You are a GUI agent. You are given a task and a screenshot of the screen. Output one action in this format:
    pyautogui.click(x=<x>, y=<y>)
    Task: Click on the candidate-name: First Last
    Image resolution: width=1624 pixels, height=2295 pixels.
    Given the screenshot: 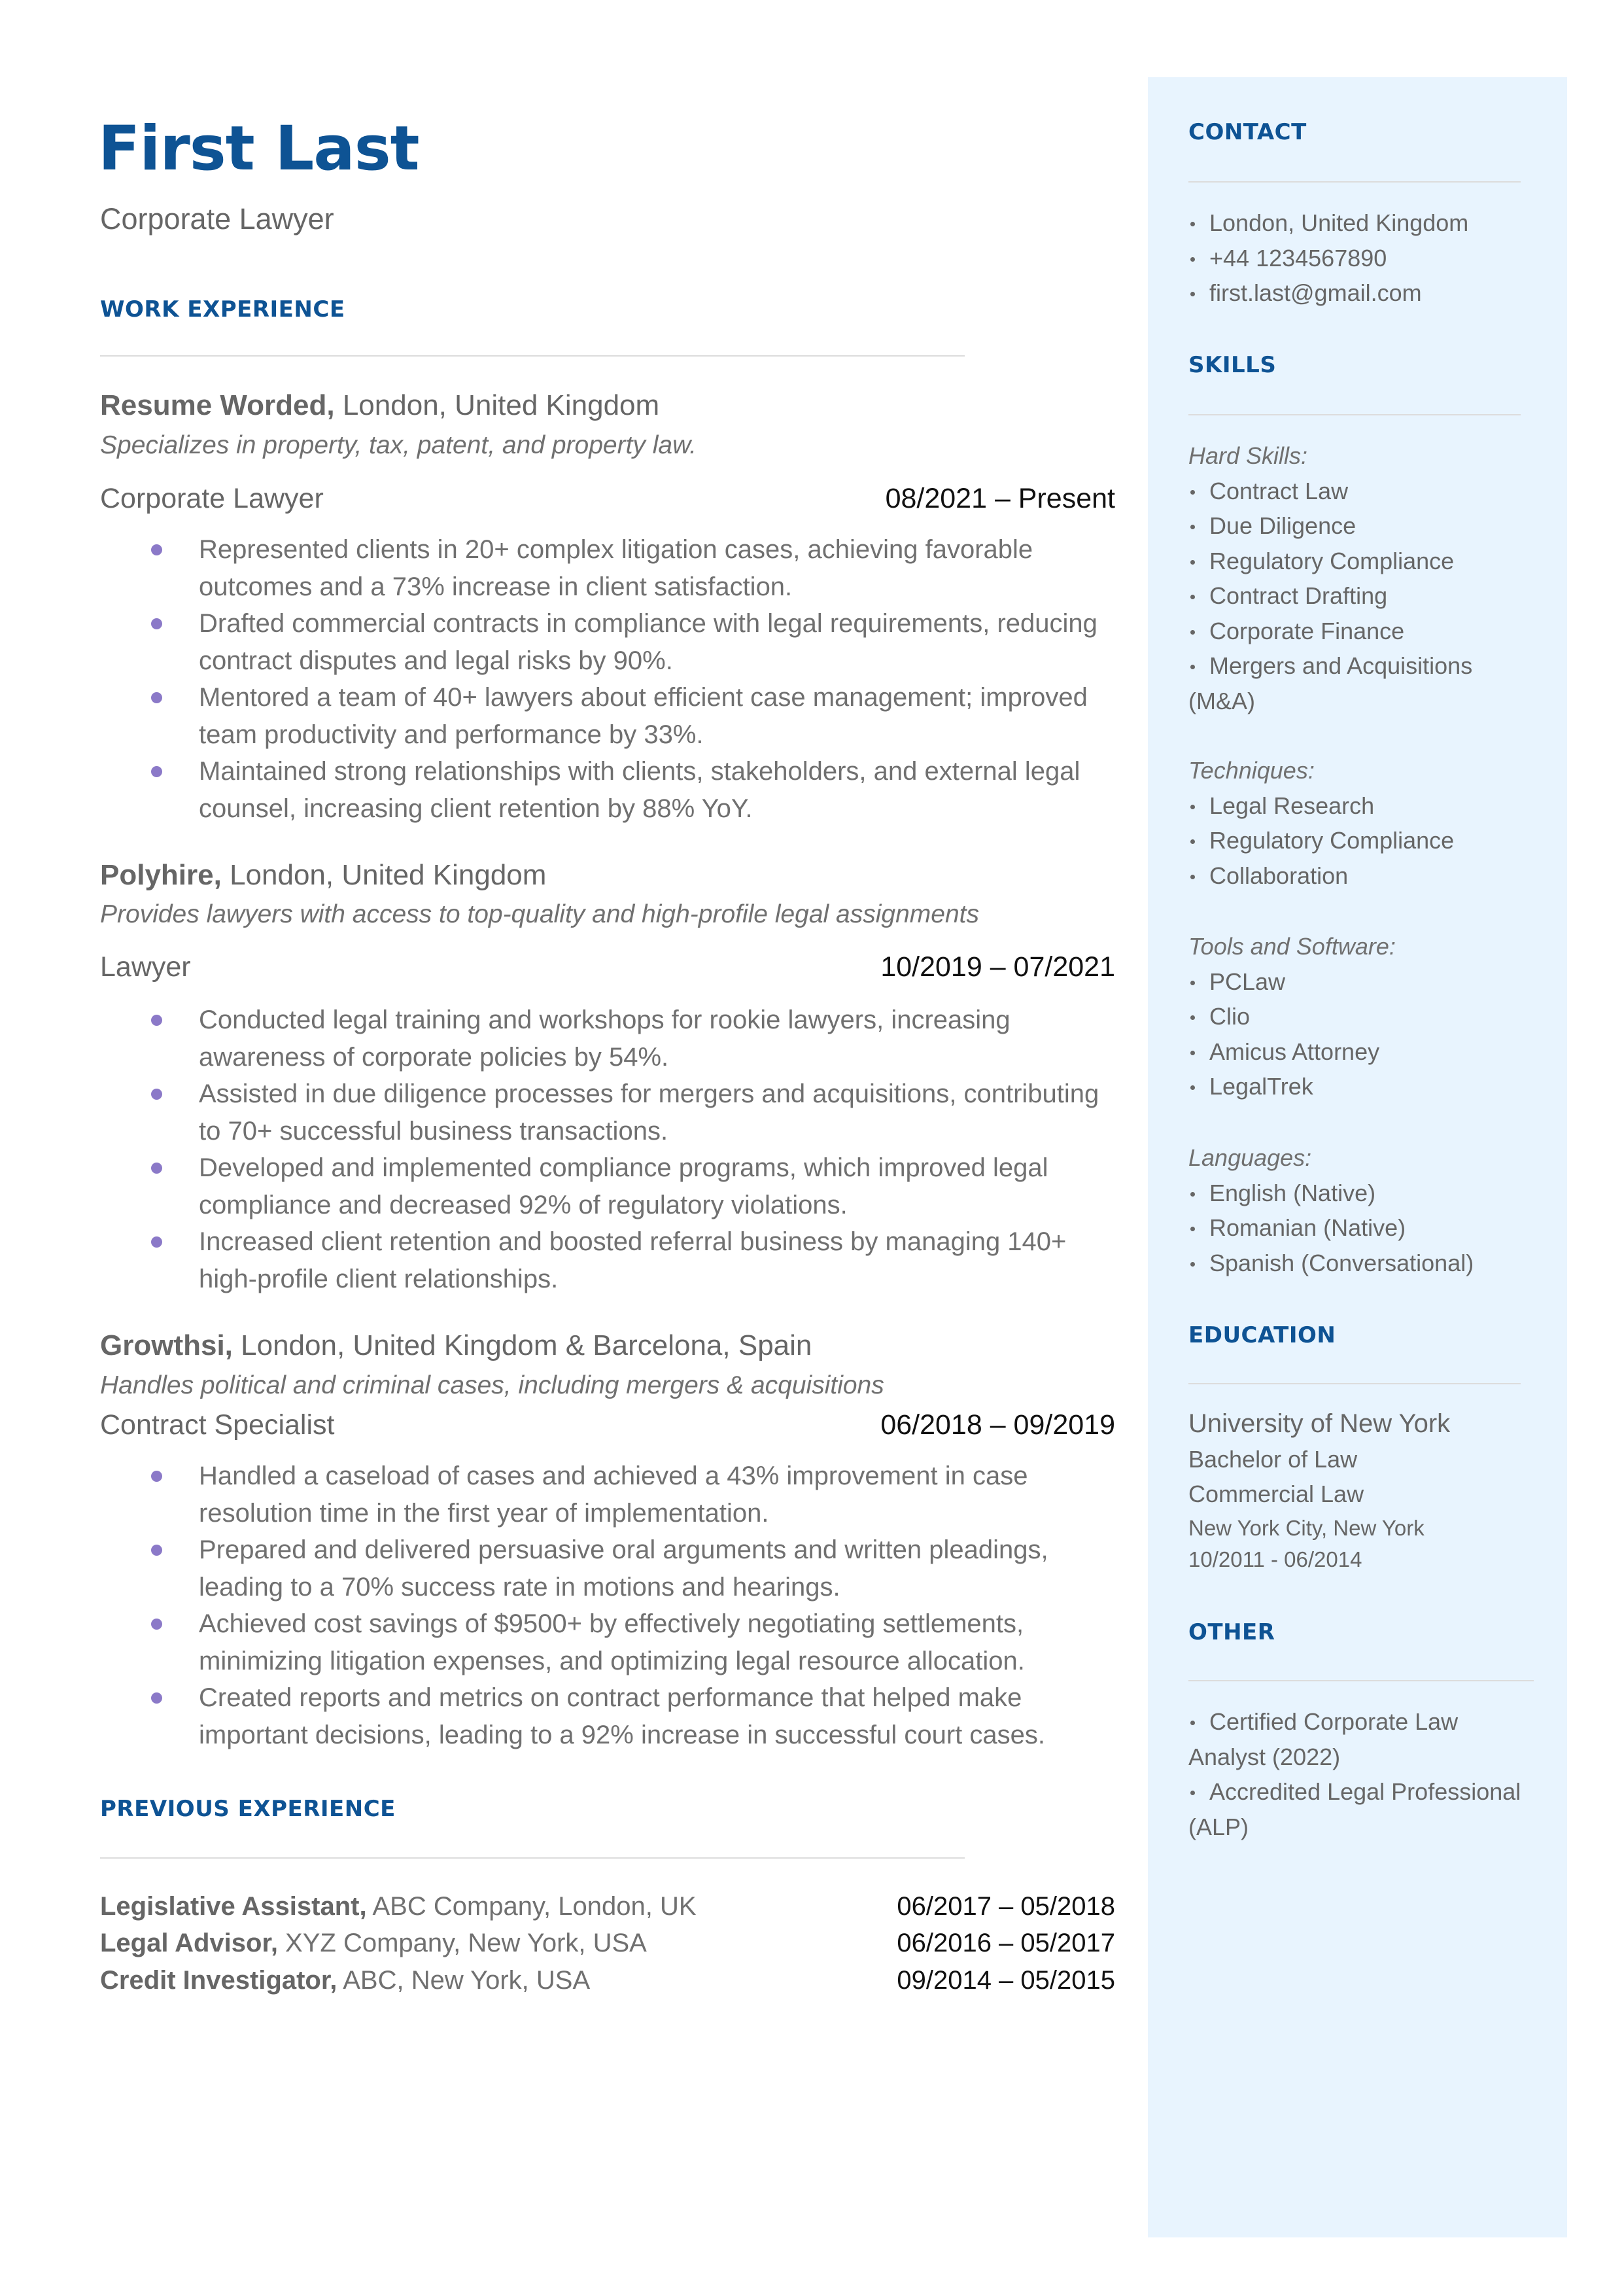 What is the action you would take?
    pyautogui.click(x=259, y=148)
    